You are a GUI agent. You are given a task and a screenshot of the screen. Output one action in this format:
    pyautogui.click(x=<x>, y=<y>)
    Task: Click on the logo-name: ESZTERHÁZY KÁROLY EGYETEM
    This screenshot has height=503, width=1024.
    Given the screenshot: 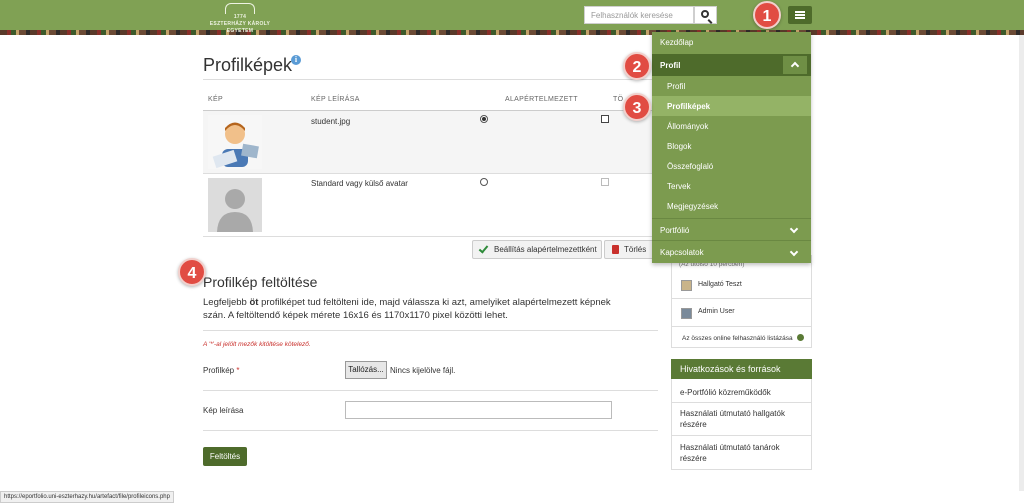 What is the action you would take?
    pyautogui.click(x=240, y=27)
    